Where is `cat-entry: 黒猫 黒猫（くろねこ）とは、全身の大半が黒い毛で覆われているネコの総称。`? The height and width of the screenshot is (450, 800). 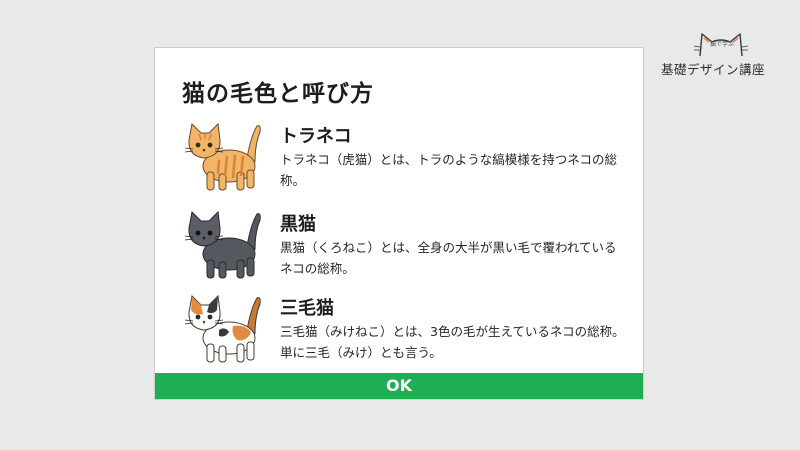
cat-entry: 黒猫 黒猫（くろねこ）とは、全身の大半が黒い毛で覆われているネコの総称。 is located at coordinates (406, 247).